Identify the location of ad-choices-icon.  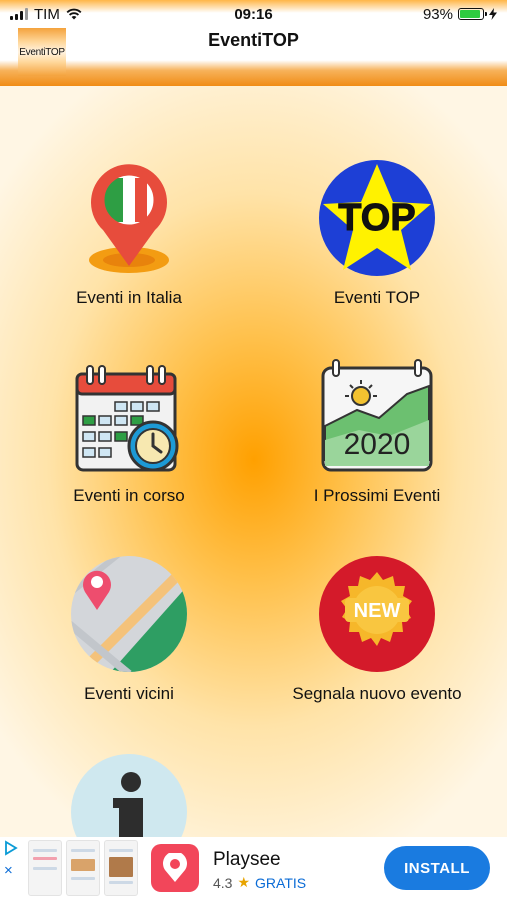
(11, 848).